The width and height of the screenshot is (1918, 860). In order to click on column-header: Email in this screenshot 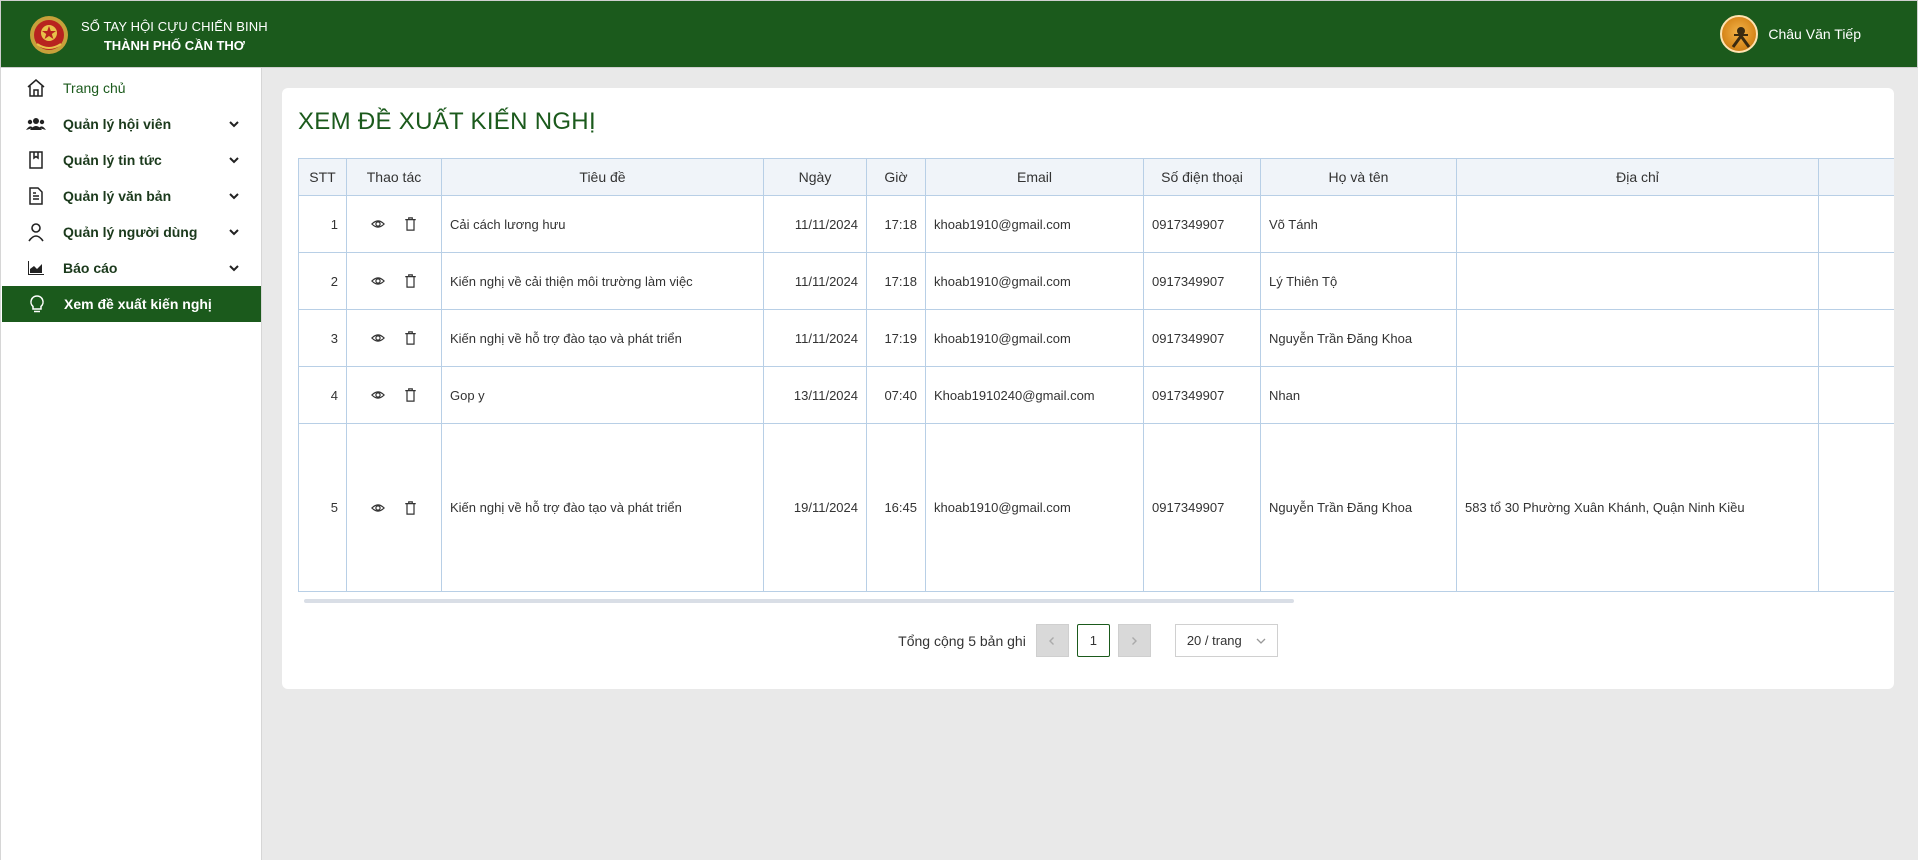, I will do `click(1034, 177)`.